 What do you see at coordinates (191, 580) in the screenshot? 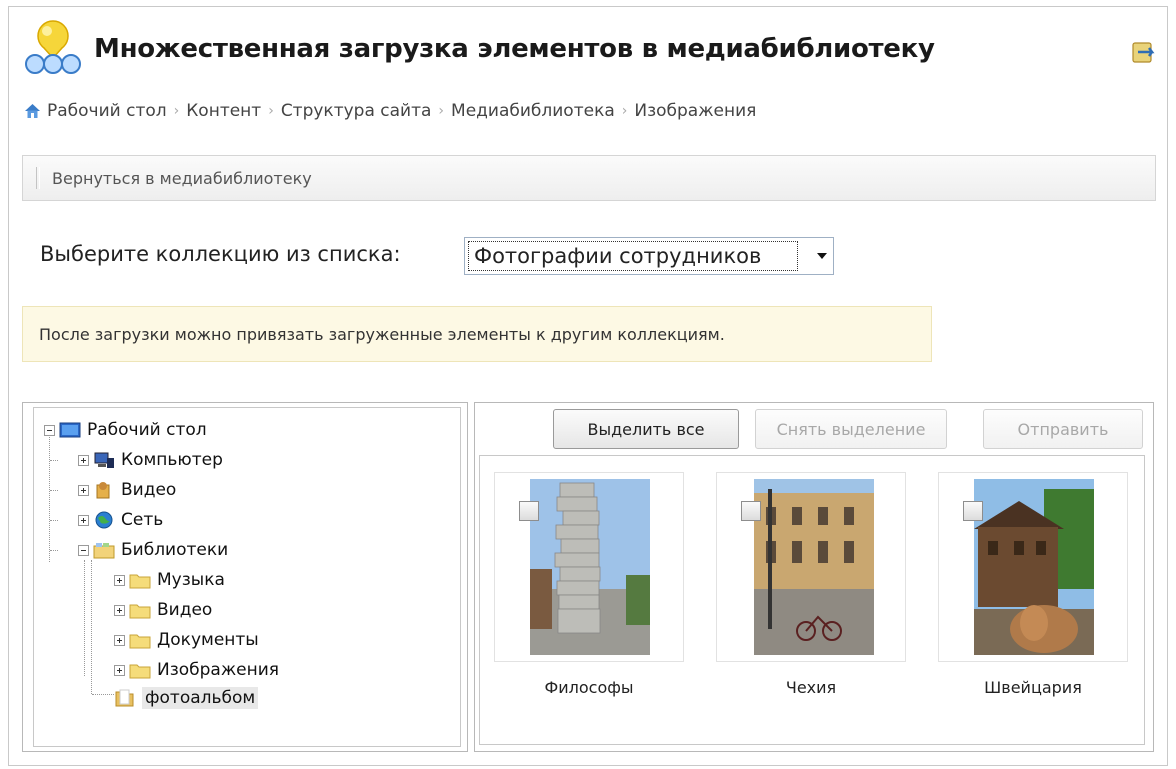
I see `tree-item-label: Музыка` at bounding box center [191, 580].